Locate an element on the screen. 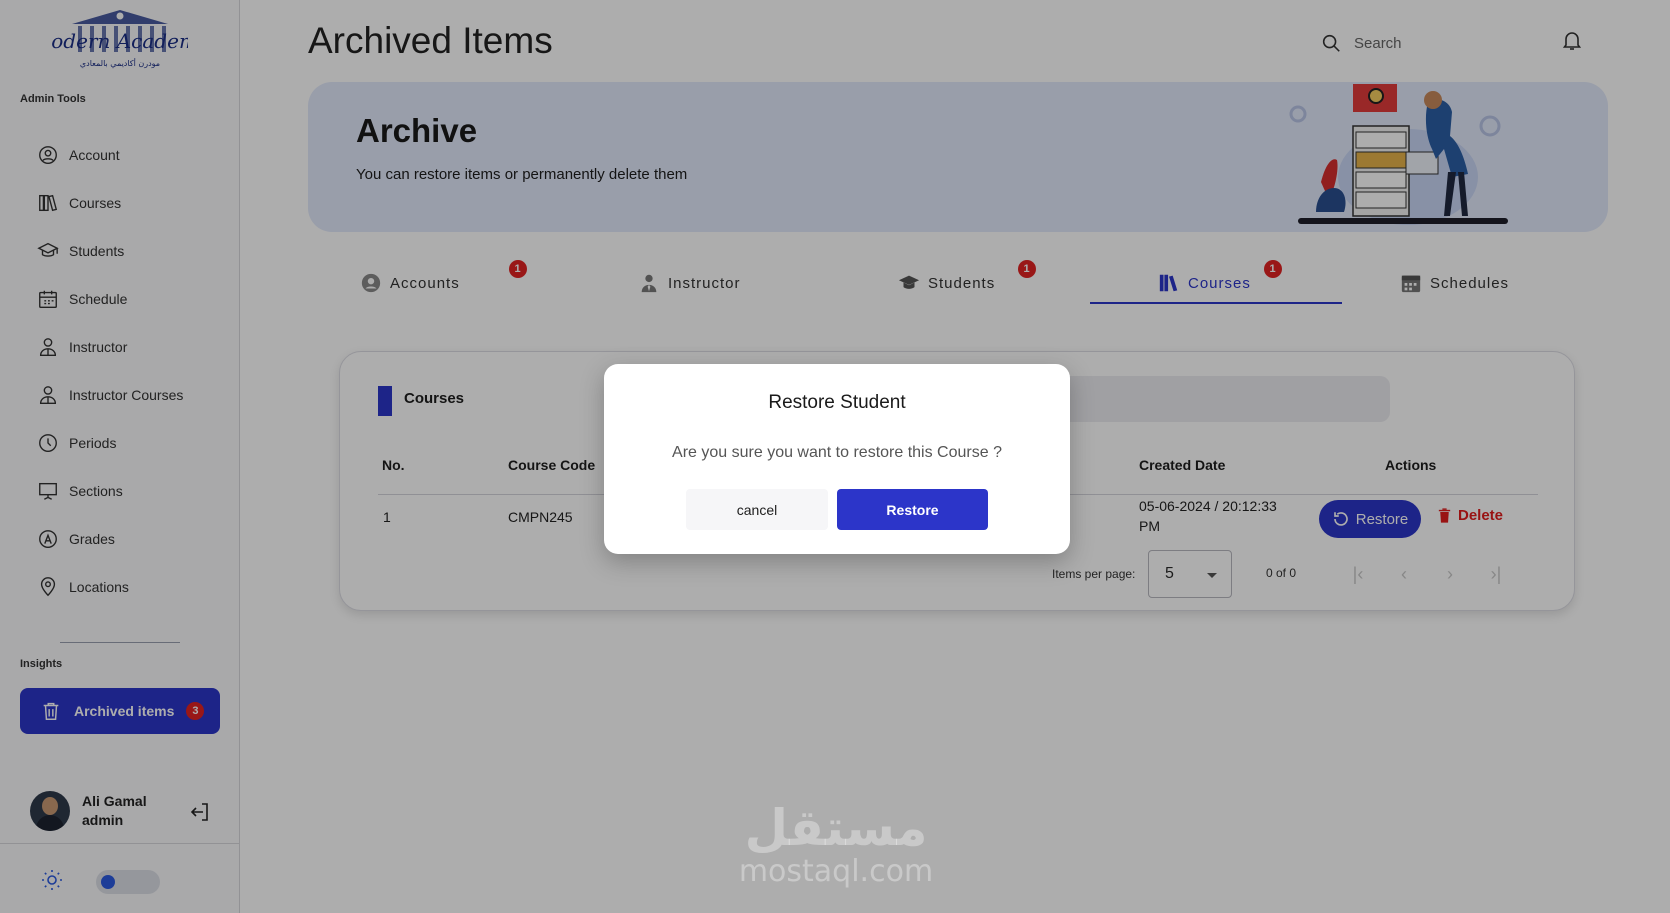 Image resolution: width=1670 pixels, height=913 pixels. mostaql-watermark: مستقل mostaql.com is located at coordinates (836, 844).